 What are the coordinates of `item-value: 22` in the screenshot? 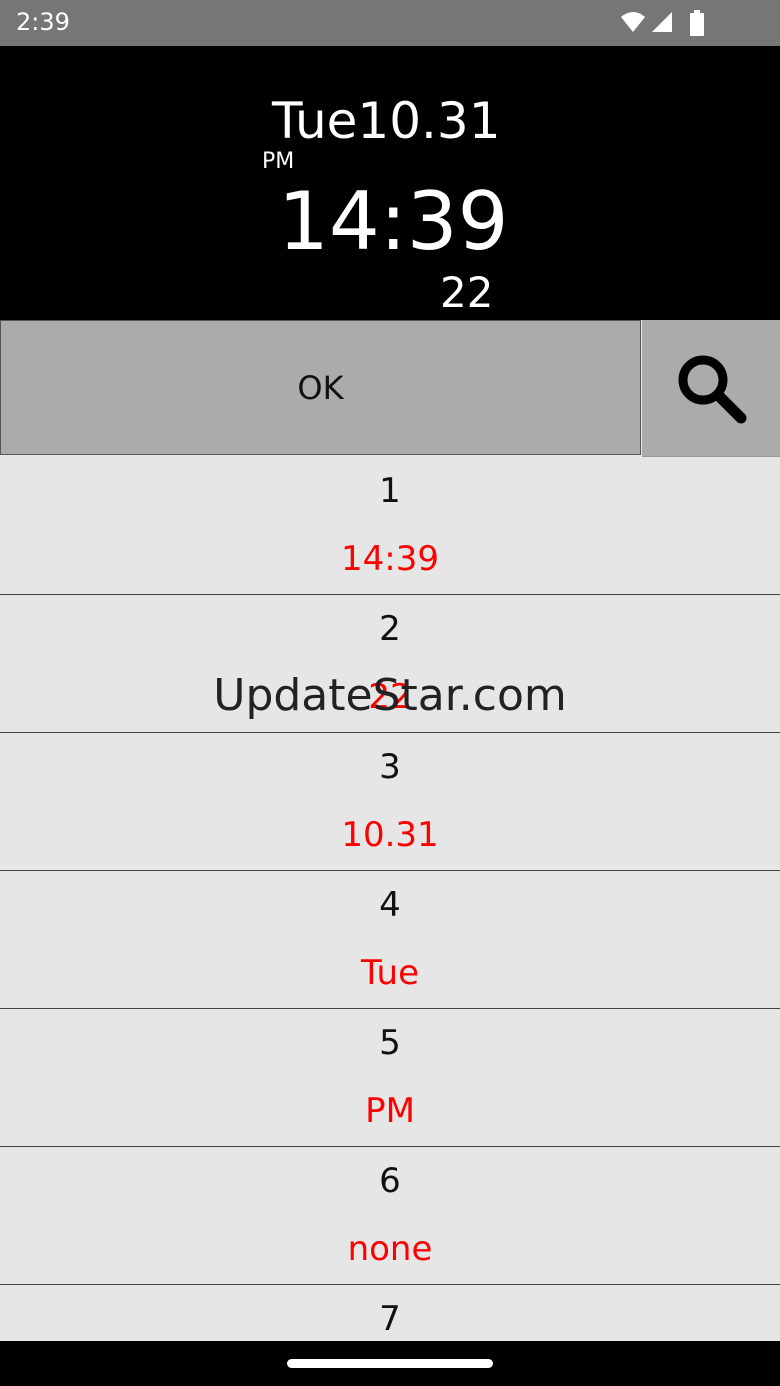 It's located at (390, 697).